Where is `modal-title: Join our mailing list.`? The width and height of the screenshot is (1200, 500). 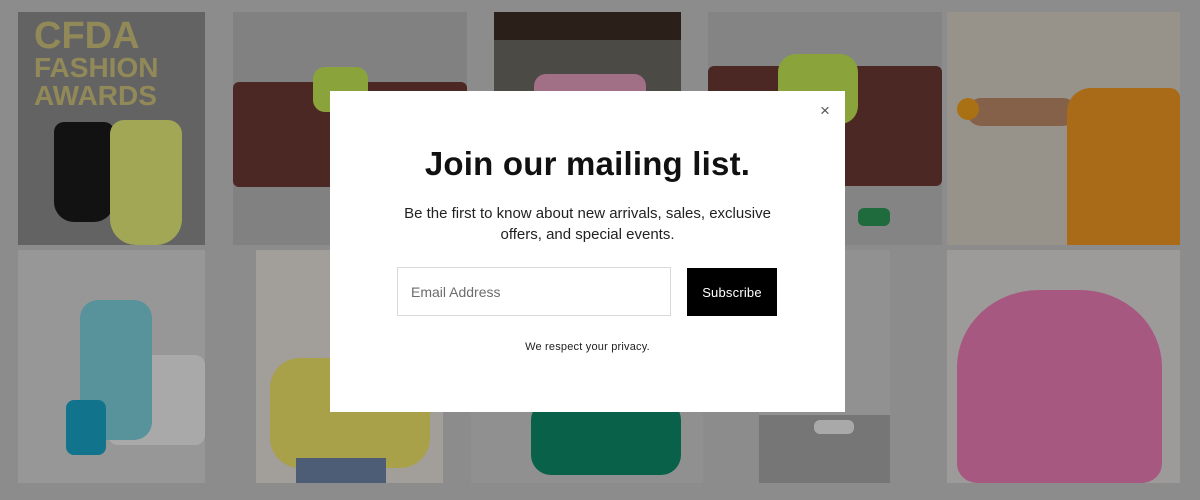
modal-title: Join our mailing list. is located at coordinates (587, 163).